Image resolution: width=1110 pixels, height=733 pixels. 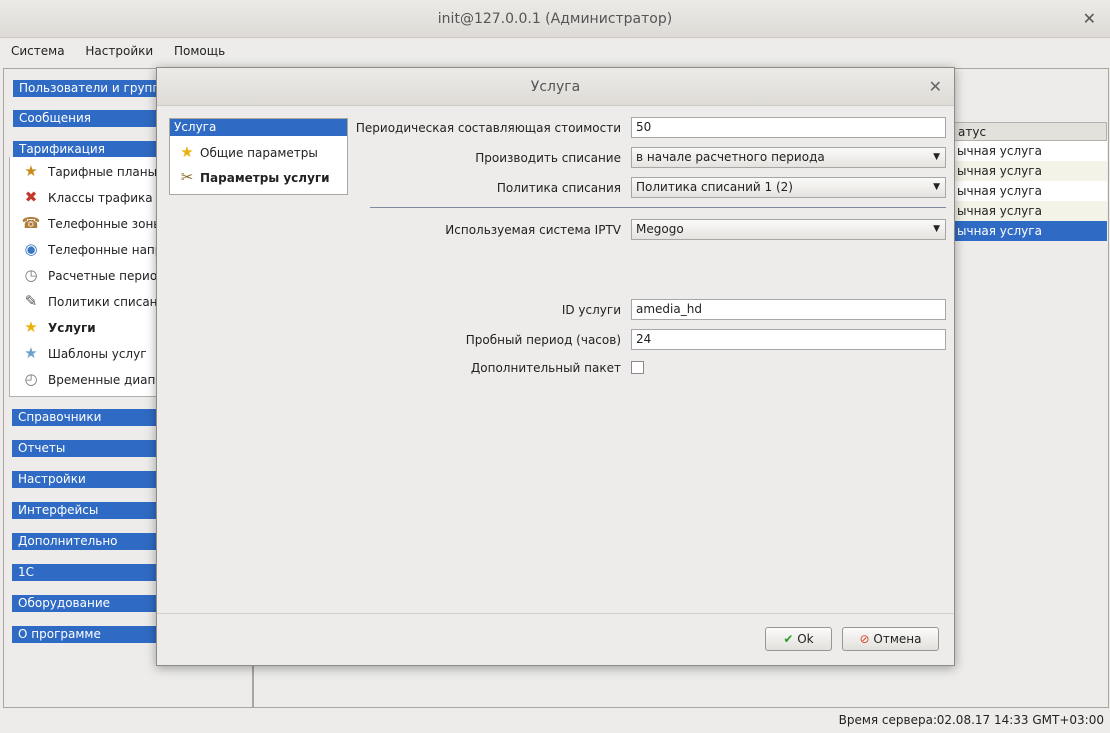 What do you see at coordinates (1030, 231) in the screenshot?
I see `table-row-selected: ычная услуга` at bounding box center [1030, 231].